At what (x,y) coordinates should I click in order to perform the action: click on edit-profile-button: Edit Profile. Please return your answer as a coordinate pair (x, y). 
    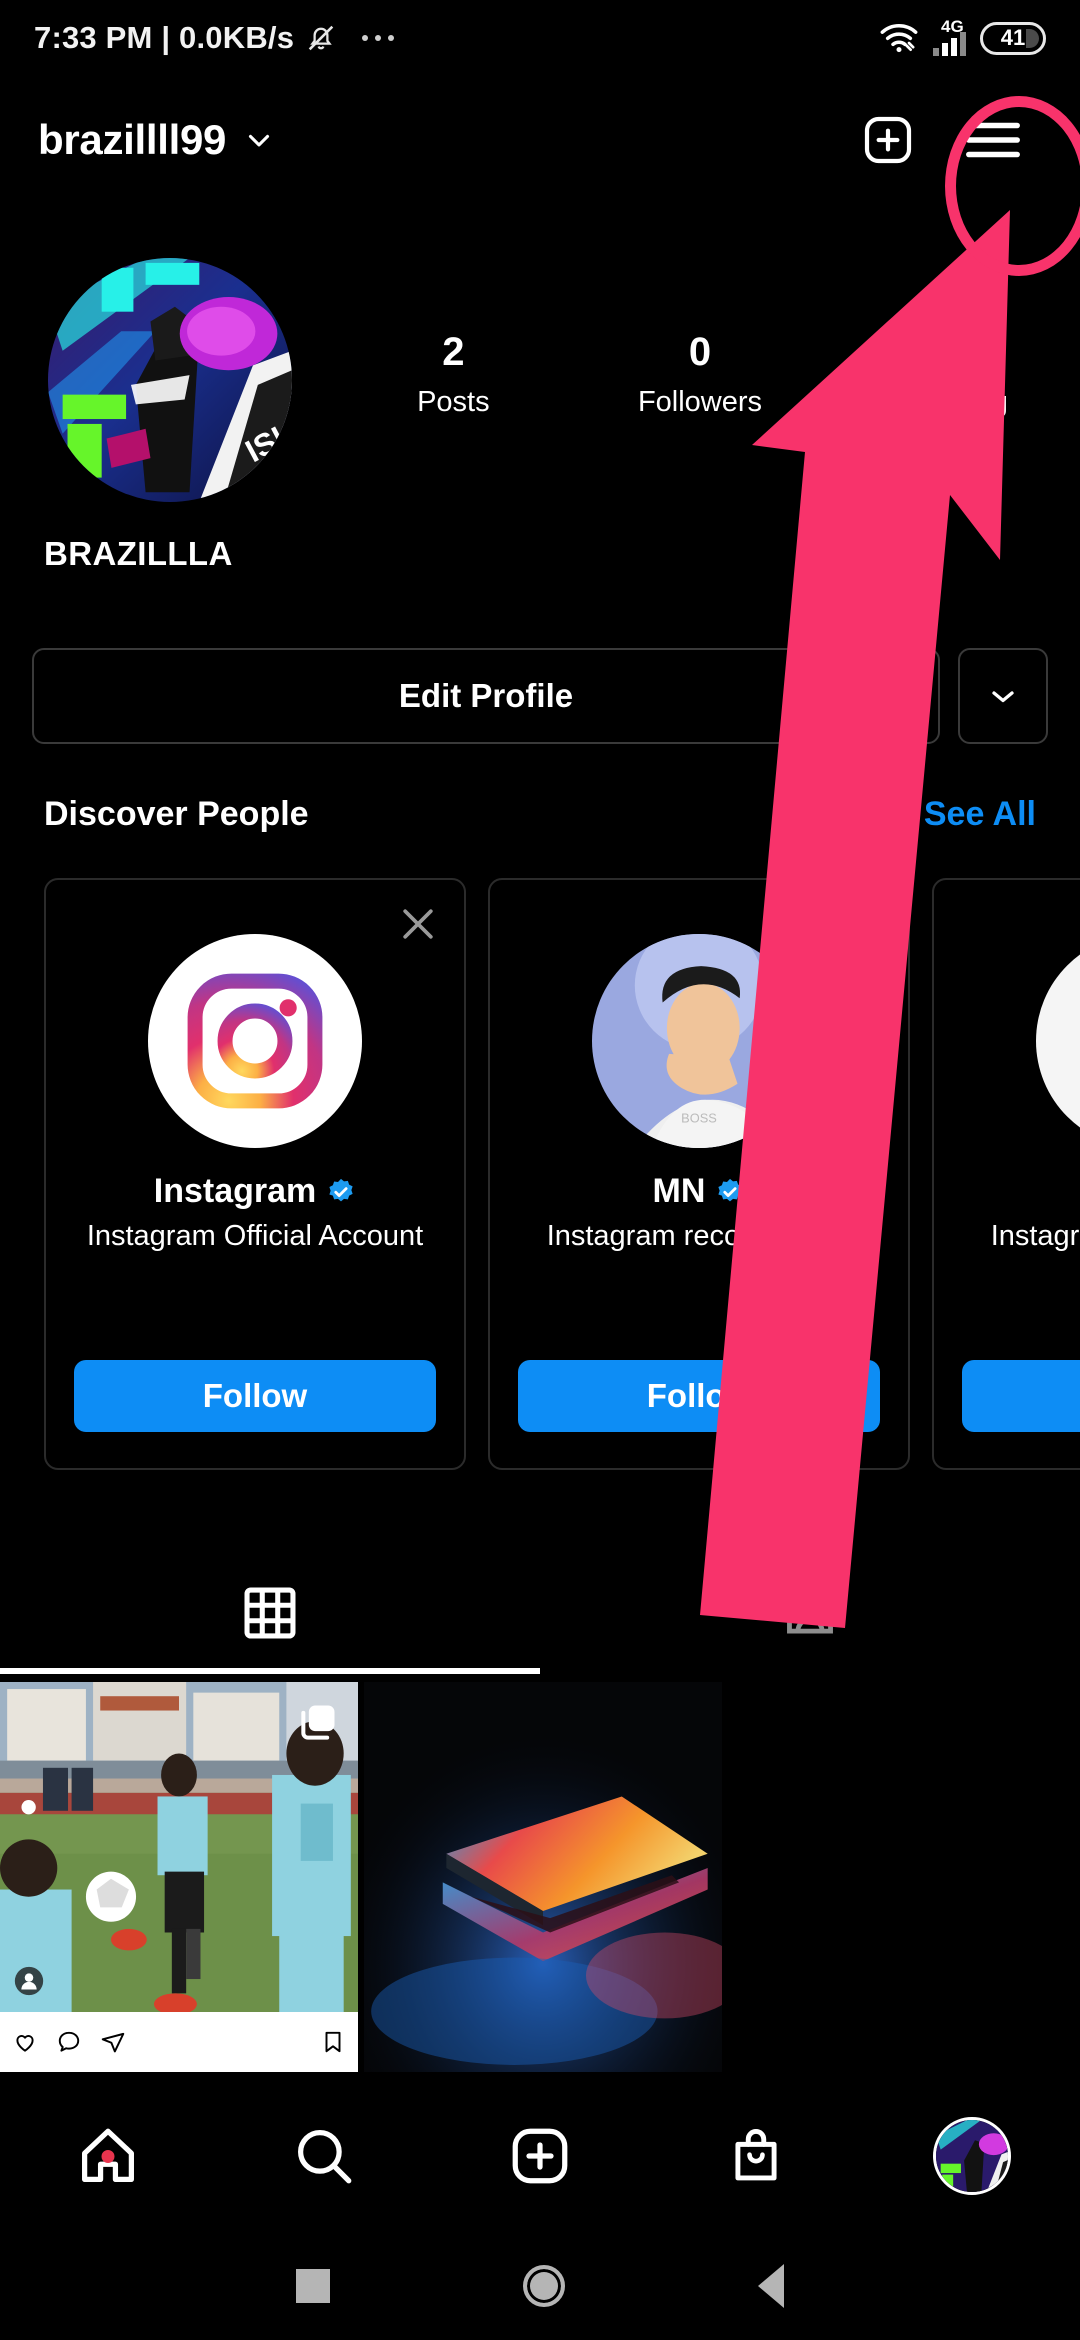
    Looking at the image, I should click on (486, 696).